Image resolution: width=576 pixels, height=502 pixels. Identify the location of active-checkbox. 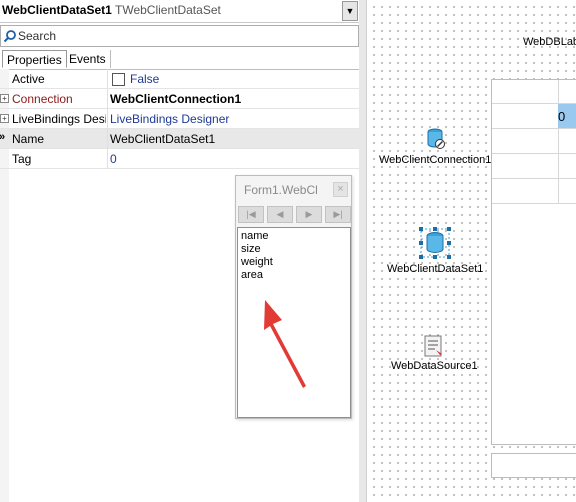
(118, 79).